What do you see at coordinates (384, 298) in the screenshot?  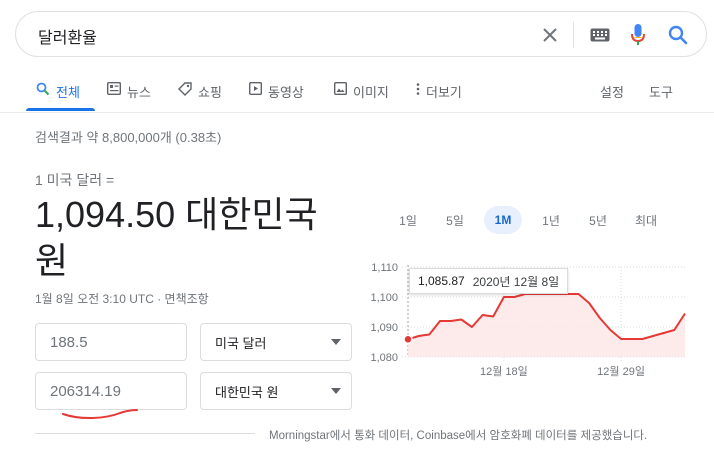 I see `y-tick-label: 1,100` at bounding box center [384, 298].